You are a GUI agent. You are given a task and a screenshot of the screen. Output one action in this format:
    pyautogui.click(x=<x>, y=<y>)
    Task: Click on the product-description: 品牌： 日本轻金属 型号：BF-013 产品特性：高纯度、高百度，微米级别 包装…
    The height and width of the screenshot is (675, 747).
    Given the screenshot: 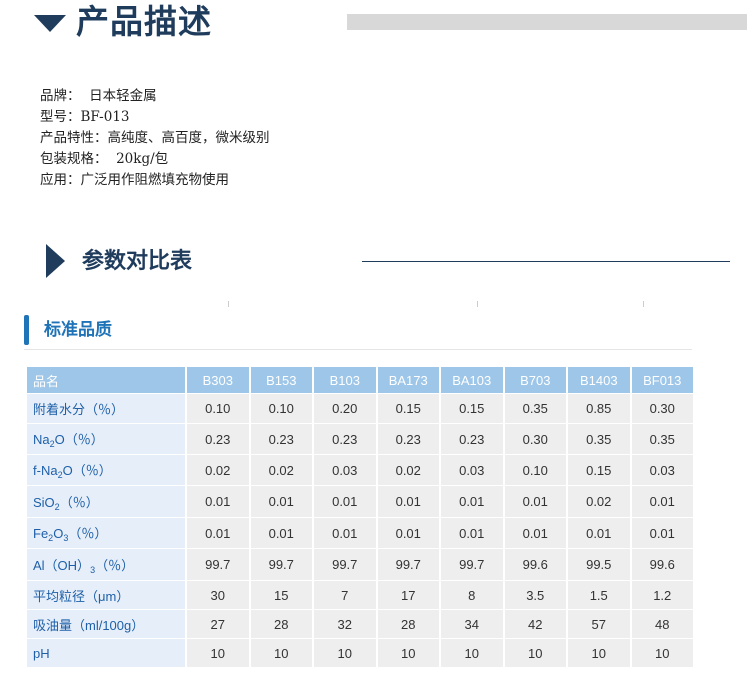 What is the action you would take?
    pyautogui.click(x=155, y=138)
    